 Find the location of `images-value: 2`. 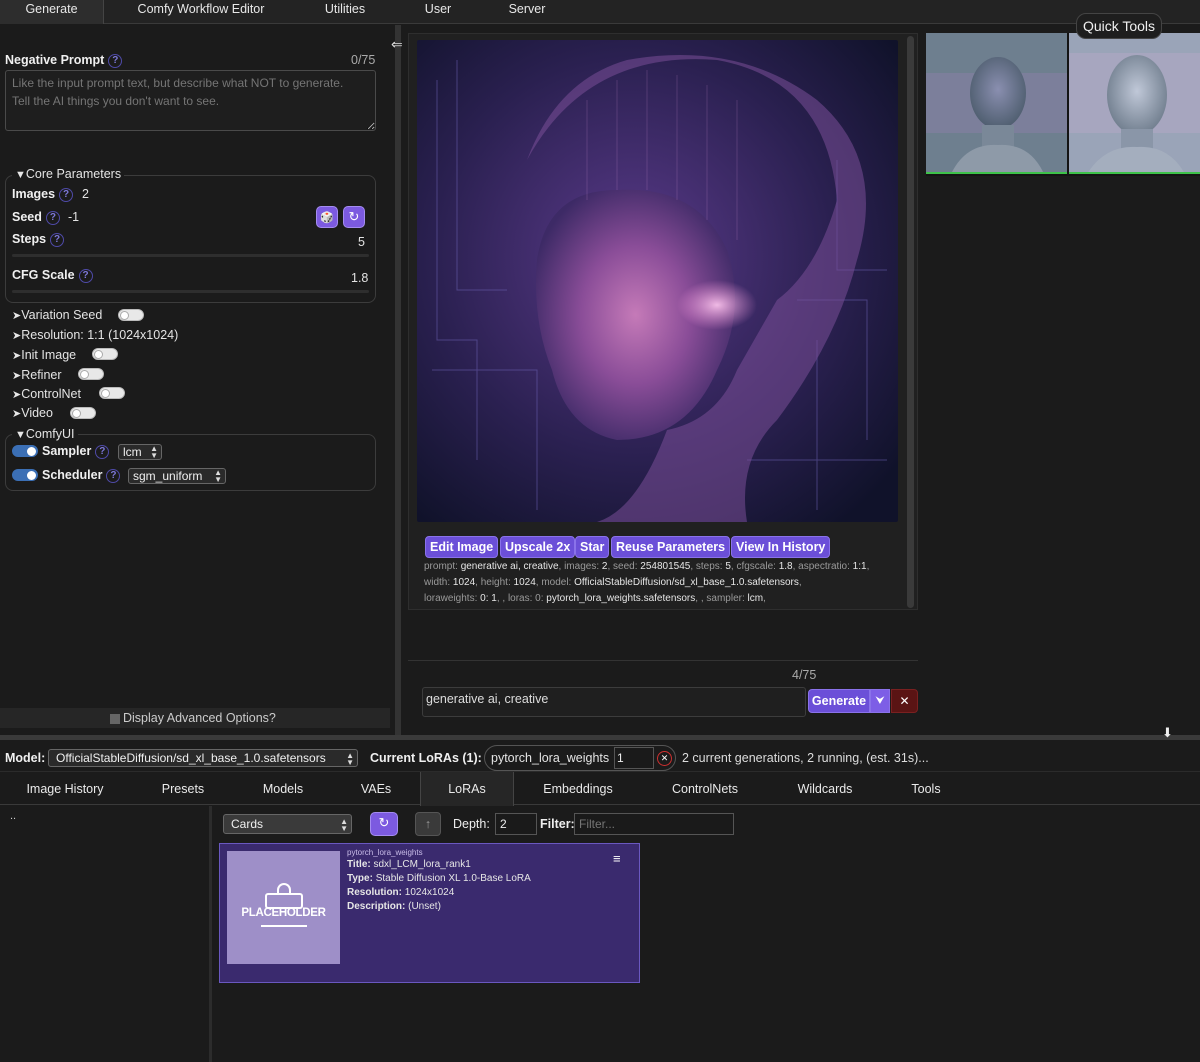

images-value: 2 is located at coordinates (85, 194).